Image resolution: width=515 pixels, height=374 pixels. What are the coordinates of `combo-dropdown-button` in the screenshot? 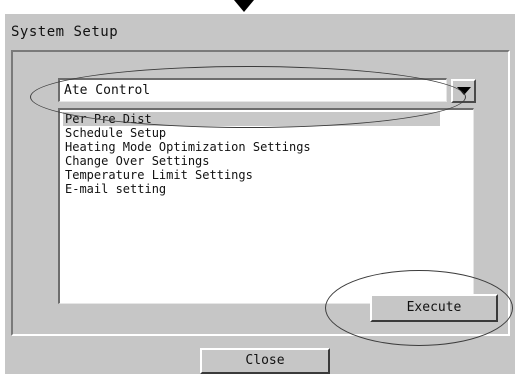 It's located at (463, 91).